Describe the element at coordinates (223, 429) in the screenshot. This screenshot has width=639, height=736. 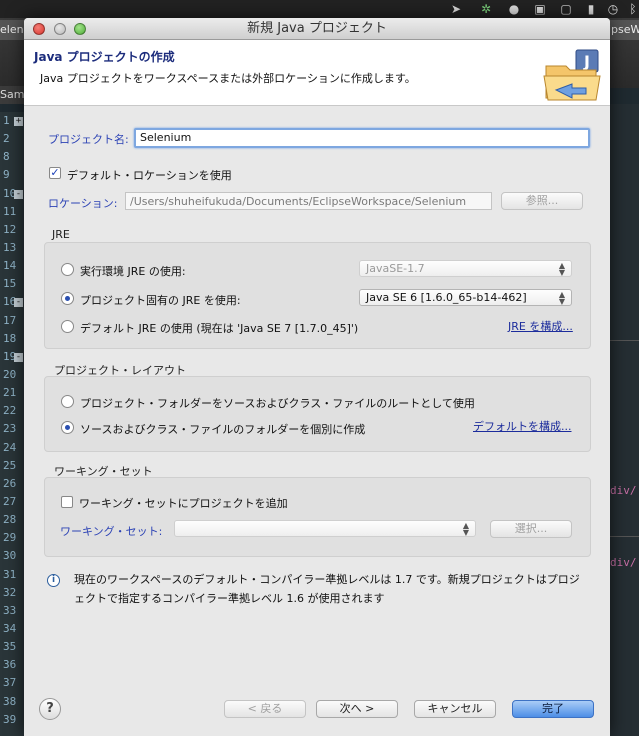
I see `layout-separate-label: ソースおよびクラス・ファイルのフォルダーを個別に作成` at that location.